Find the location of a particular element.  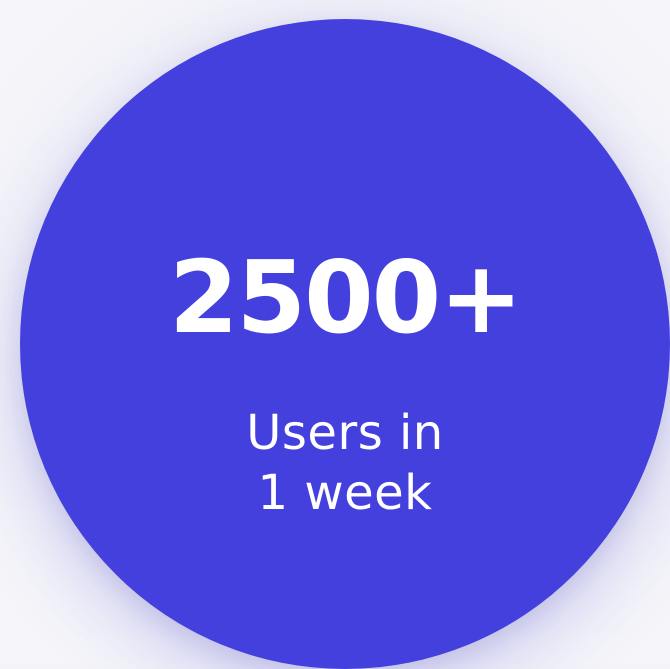

stat-caption-line-1: Users in is located at coordinates (345, 433).